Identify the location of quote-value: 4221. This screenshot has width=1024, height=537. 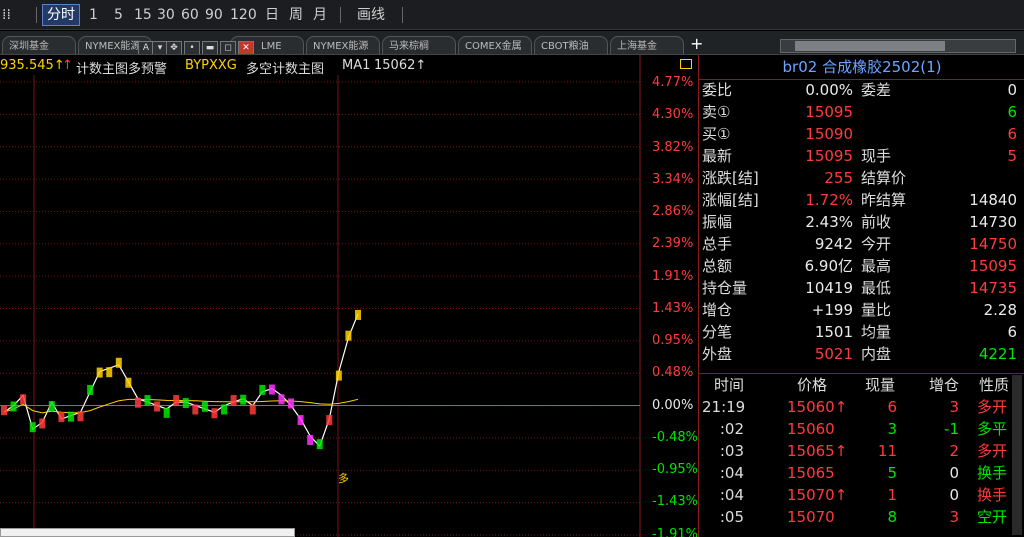
(997, 354).